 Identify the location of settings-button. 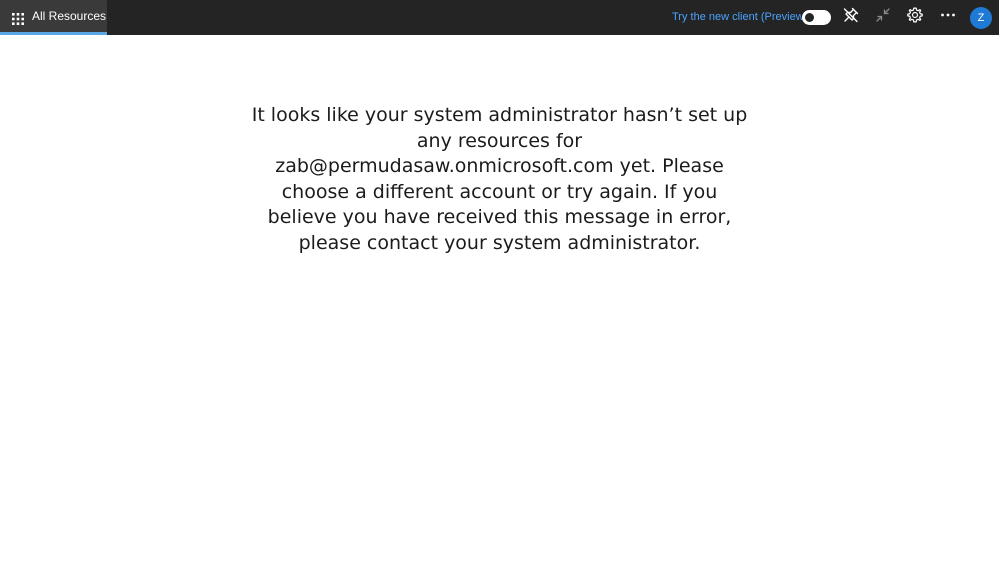
(915, 17).